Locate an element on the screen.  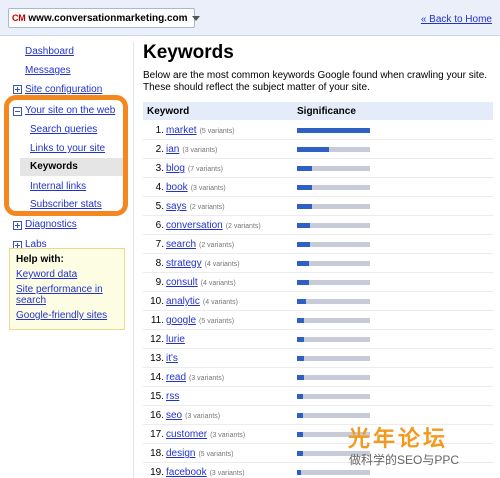
keyword-text: rss is located at coordinates (173, 396).